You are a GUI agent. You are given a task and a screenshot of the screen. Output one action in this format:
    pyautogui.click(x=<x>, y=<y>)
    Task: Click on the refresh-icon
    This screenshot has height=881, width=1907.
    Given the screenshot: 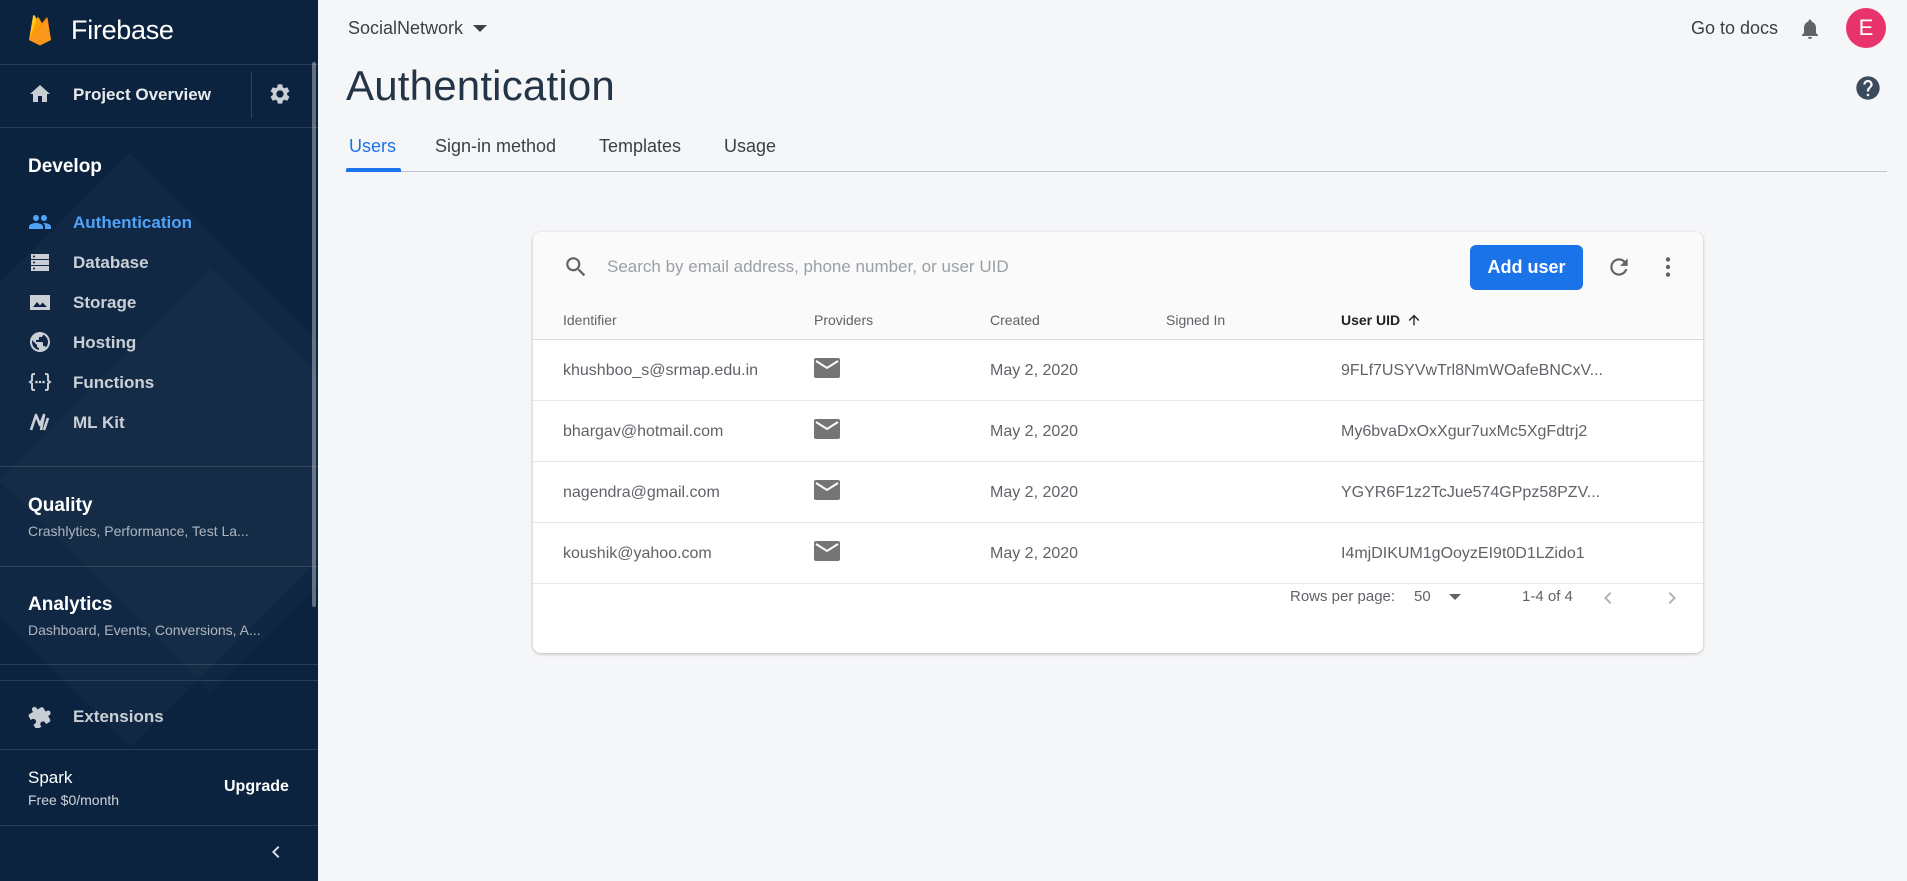 What is the action you would take?
    pyautogui.click(x=1619, y=267)
    